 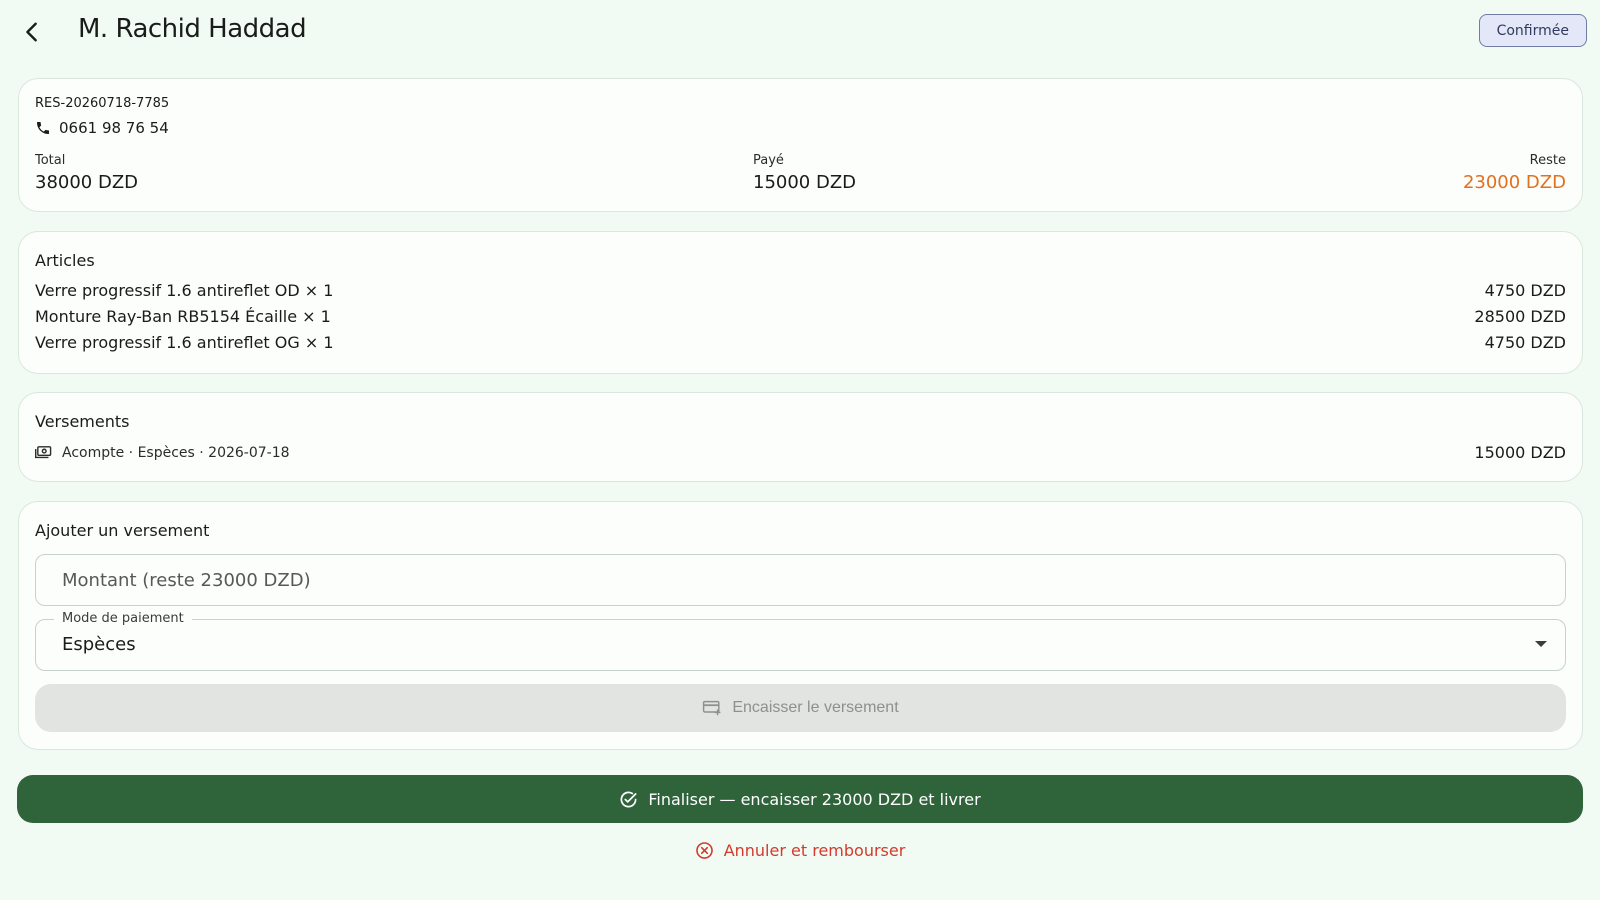 I want to click on article-amount: 28500 DZD, so click(x=1520, y=316).